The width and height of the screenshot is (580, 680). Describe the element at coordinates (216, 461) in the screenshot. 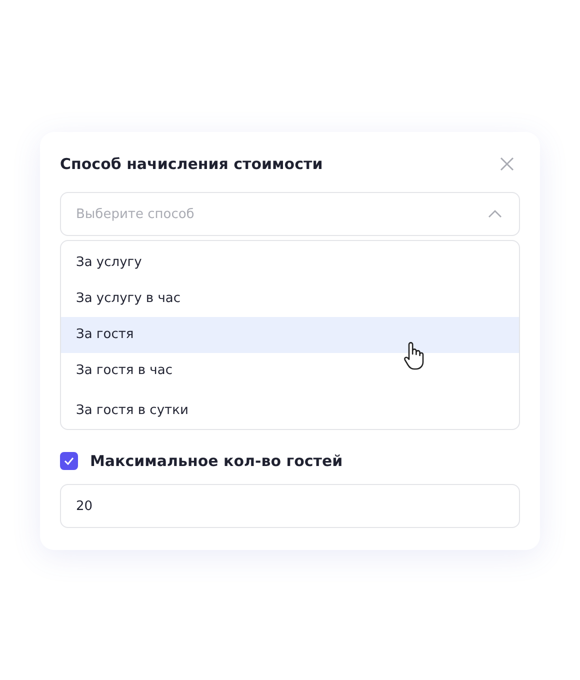

I see `checkbox-label: Максимальное кол-во гостей` at that location.